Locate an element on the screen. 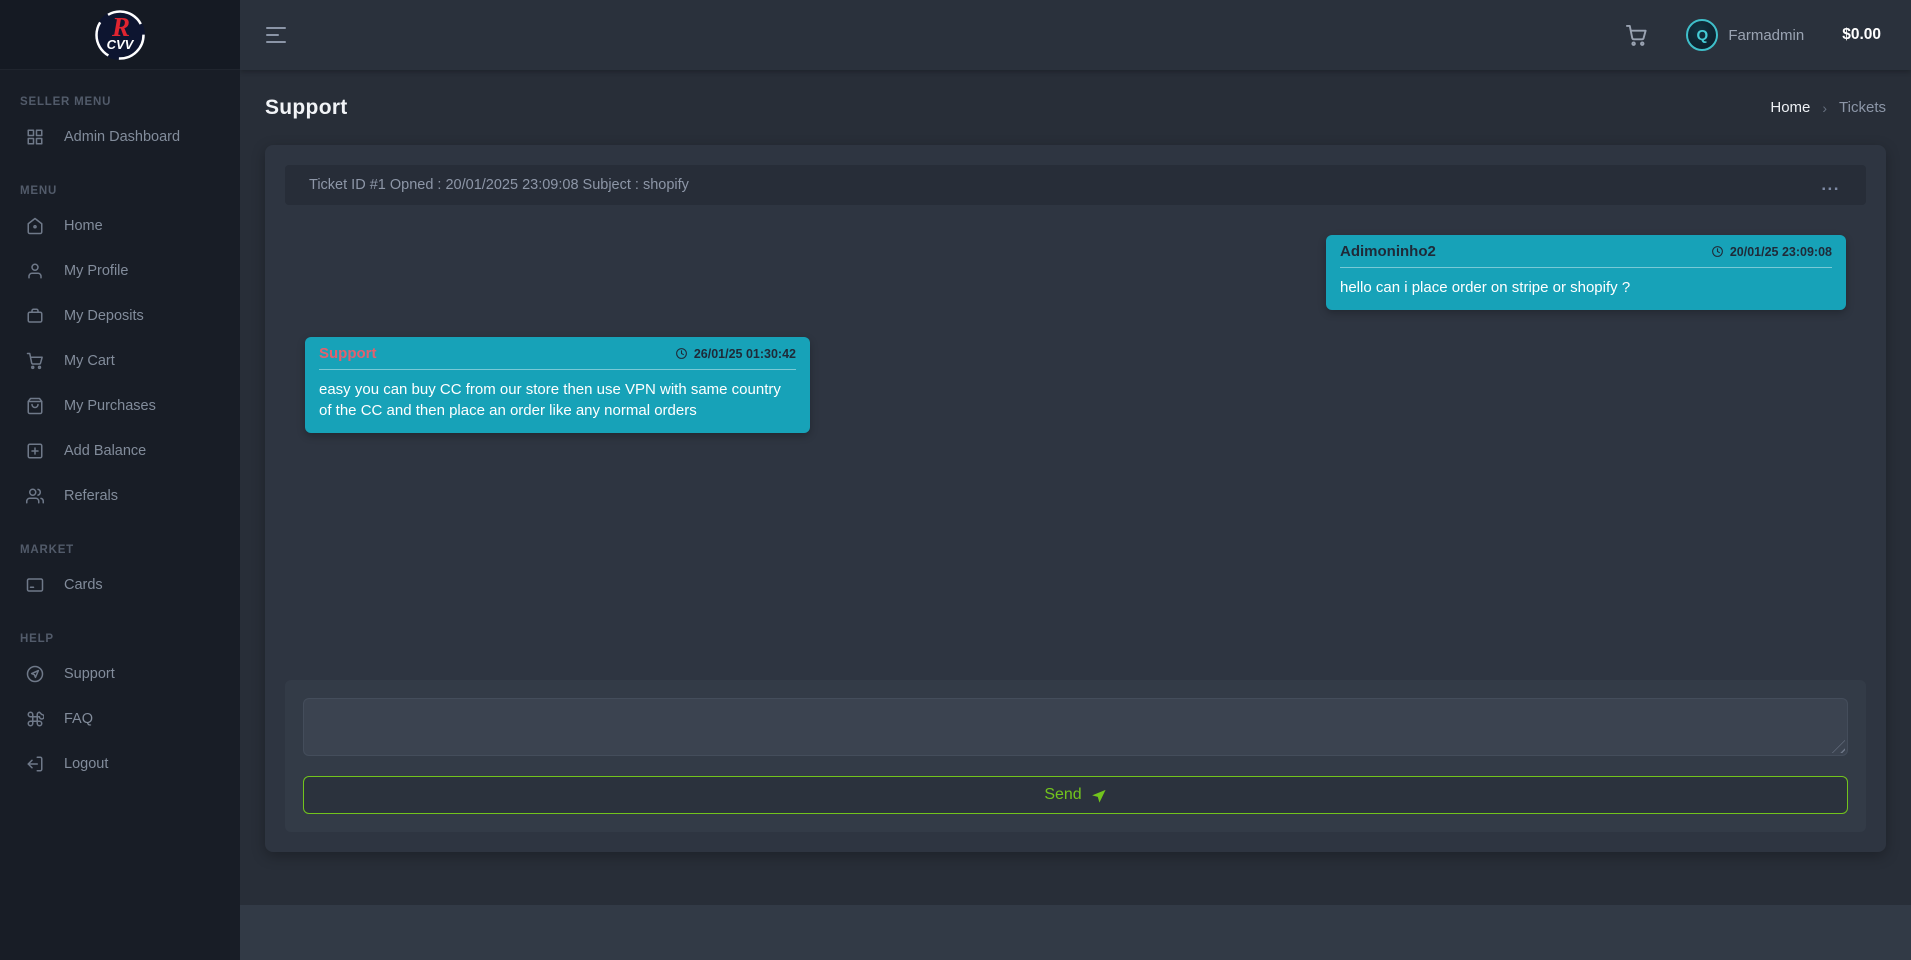 This screenshot has width=1911, height=960. sidebar-item-label: Logout is located at coordinates (86, 763).